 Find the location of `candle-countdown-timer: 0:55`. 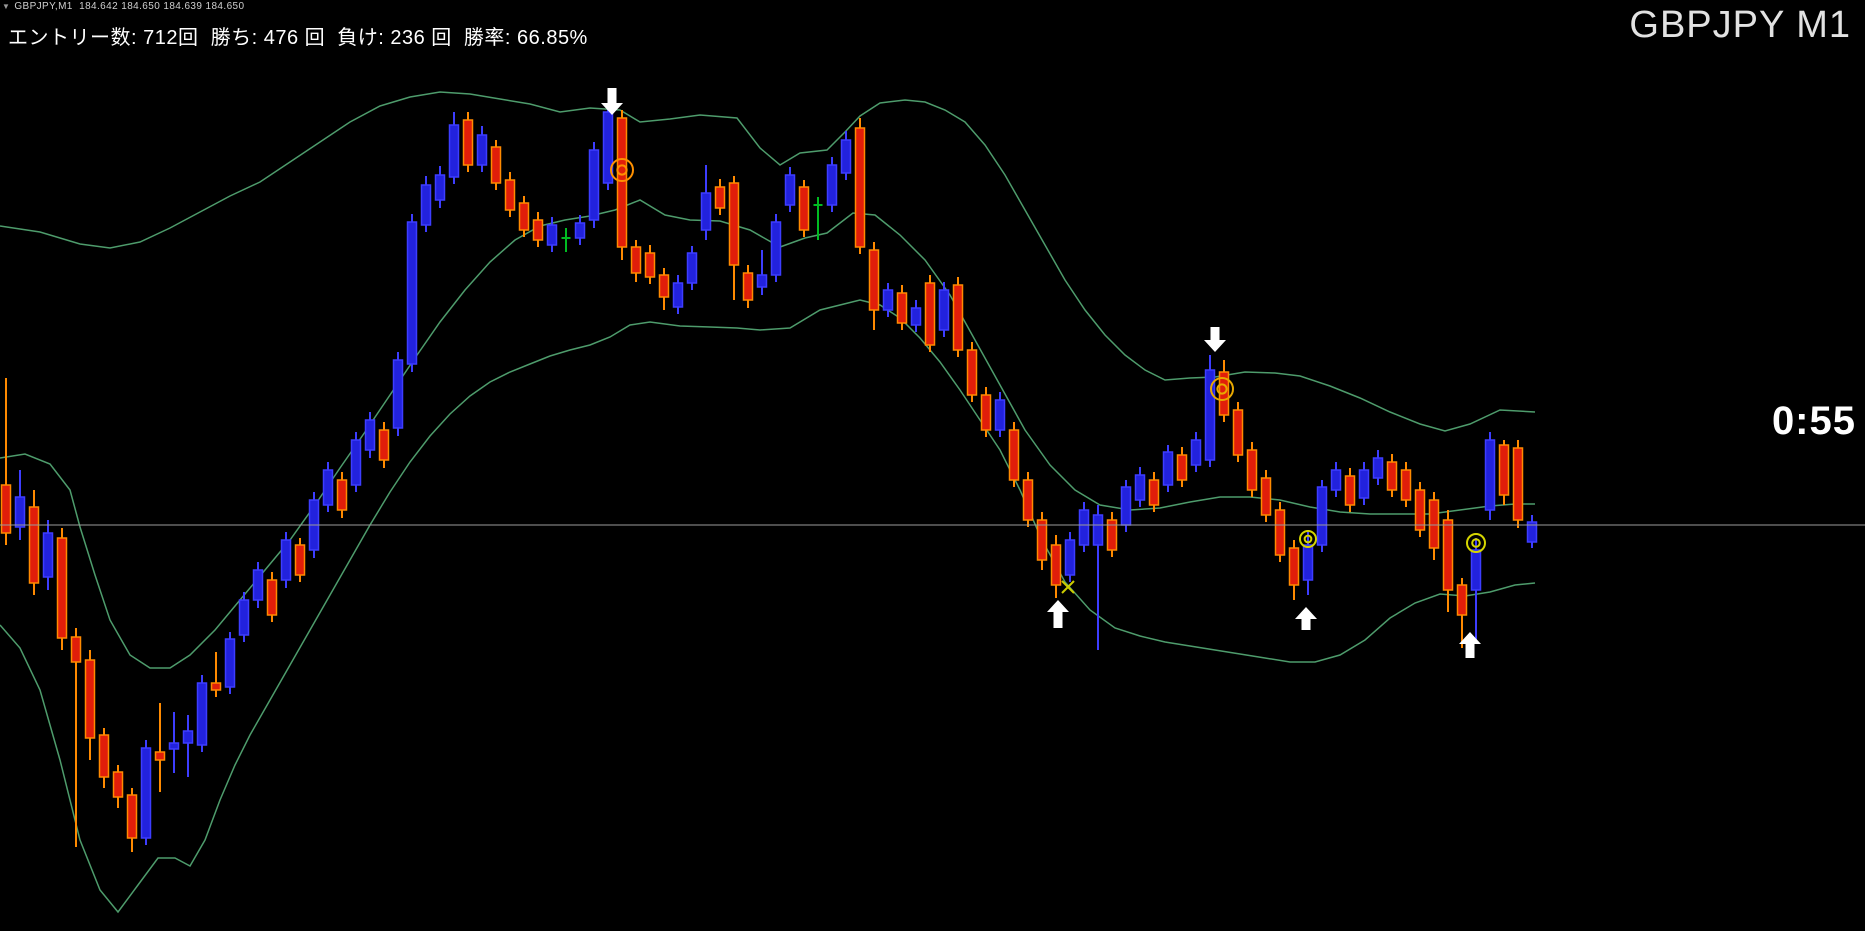

candle-countdown-timer: 0:55 is located at coordinates (1813, 421).